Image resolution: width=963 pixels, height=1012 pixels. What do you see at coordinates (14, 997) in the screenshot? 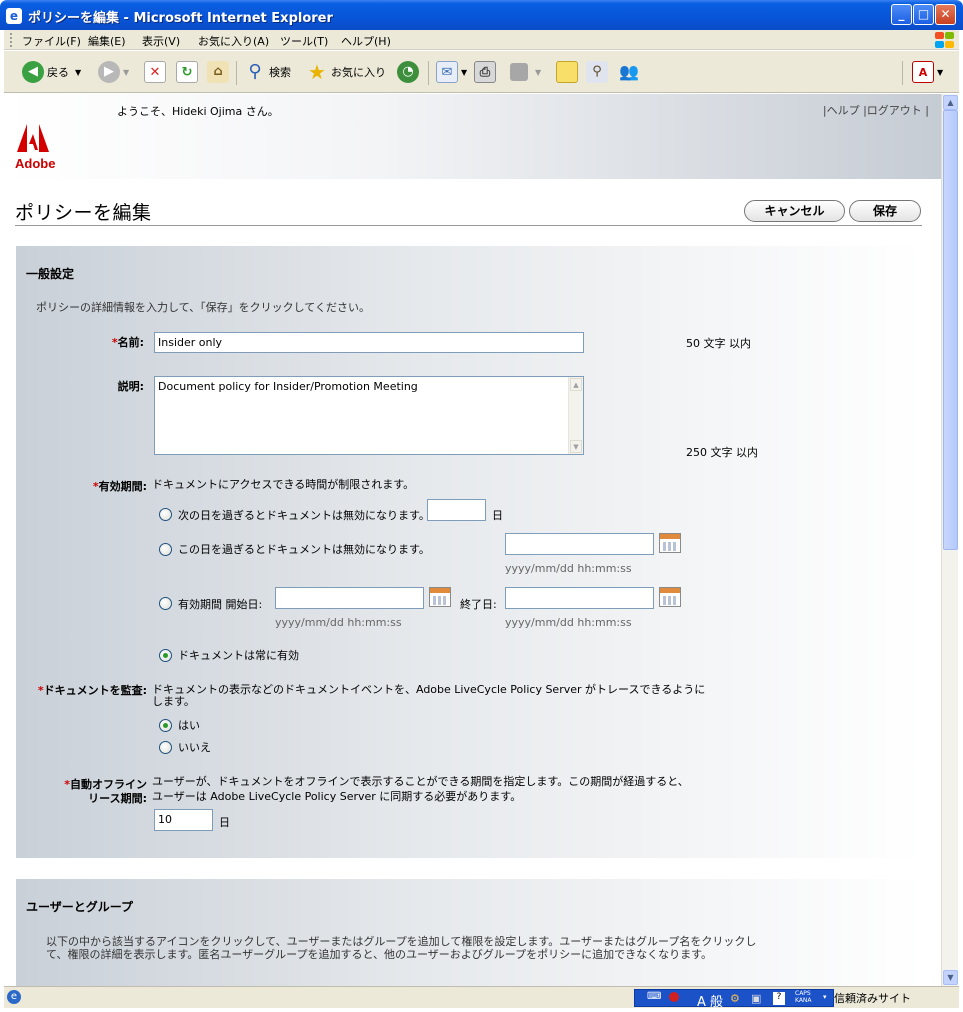
I see `page-status-icon: e` at bounding box center [14, 997].